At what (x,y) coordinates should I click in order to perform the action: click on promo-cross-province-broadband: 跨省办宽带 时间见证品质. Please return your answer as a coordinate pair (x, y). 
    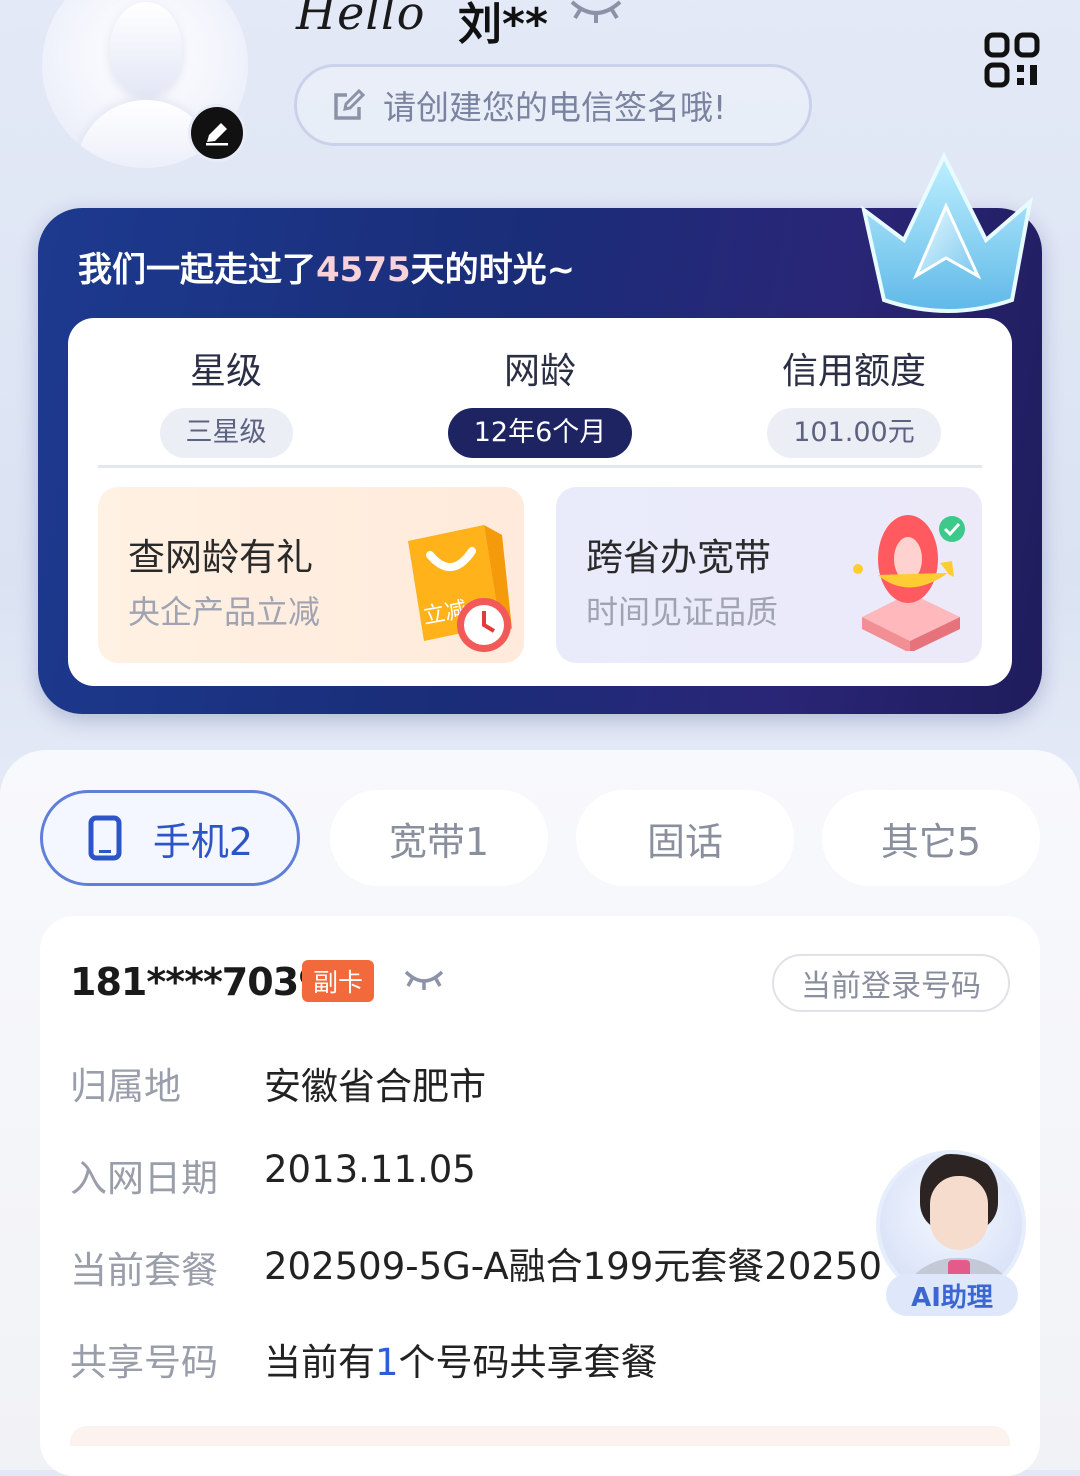
    Looking at the image, I should click on (769, 575).